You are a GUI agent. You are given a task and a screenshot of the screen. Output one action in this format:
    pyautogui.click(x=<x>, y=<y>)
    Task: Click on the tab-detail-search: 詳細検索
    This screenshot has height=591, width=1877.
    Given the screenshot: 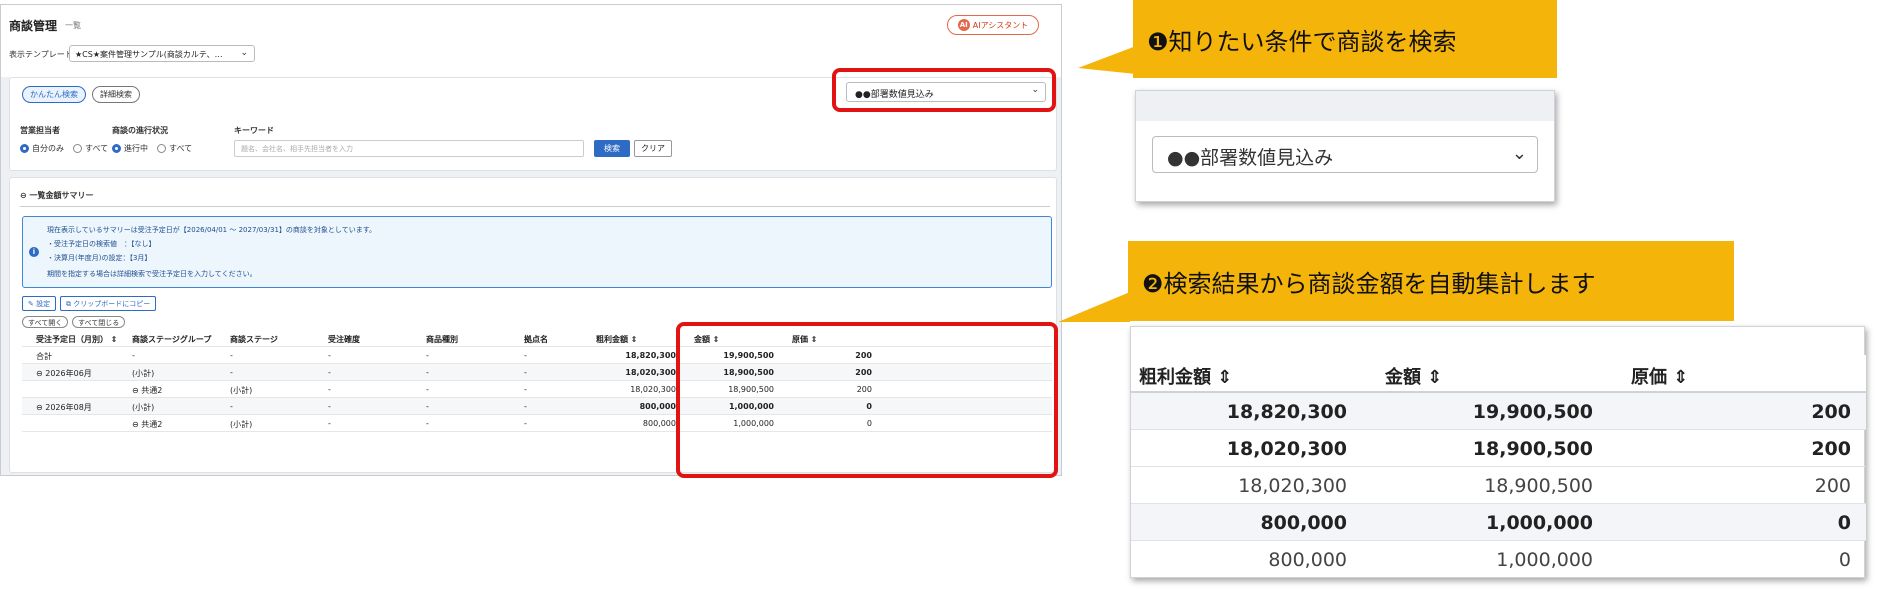 What is the action you would take?
    pyautogui.click(x=116, y=94)
    